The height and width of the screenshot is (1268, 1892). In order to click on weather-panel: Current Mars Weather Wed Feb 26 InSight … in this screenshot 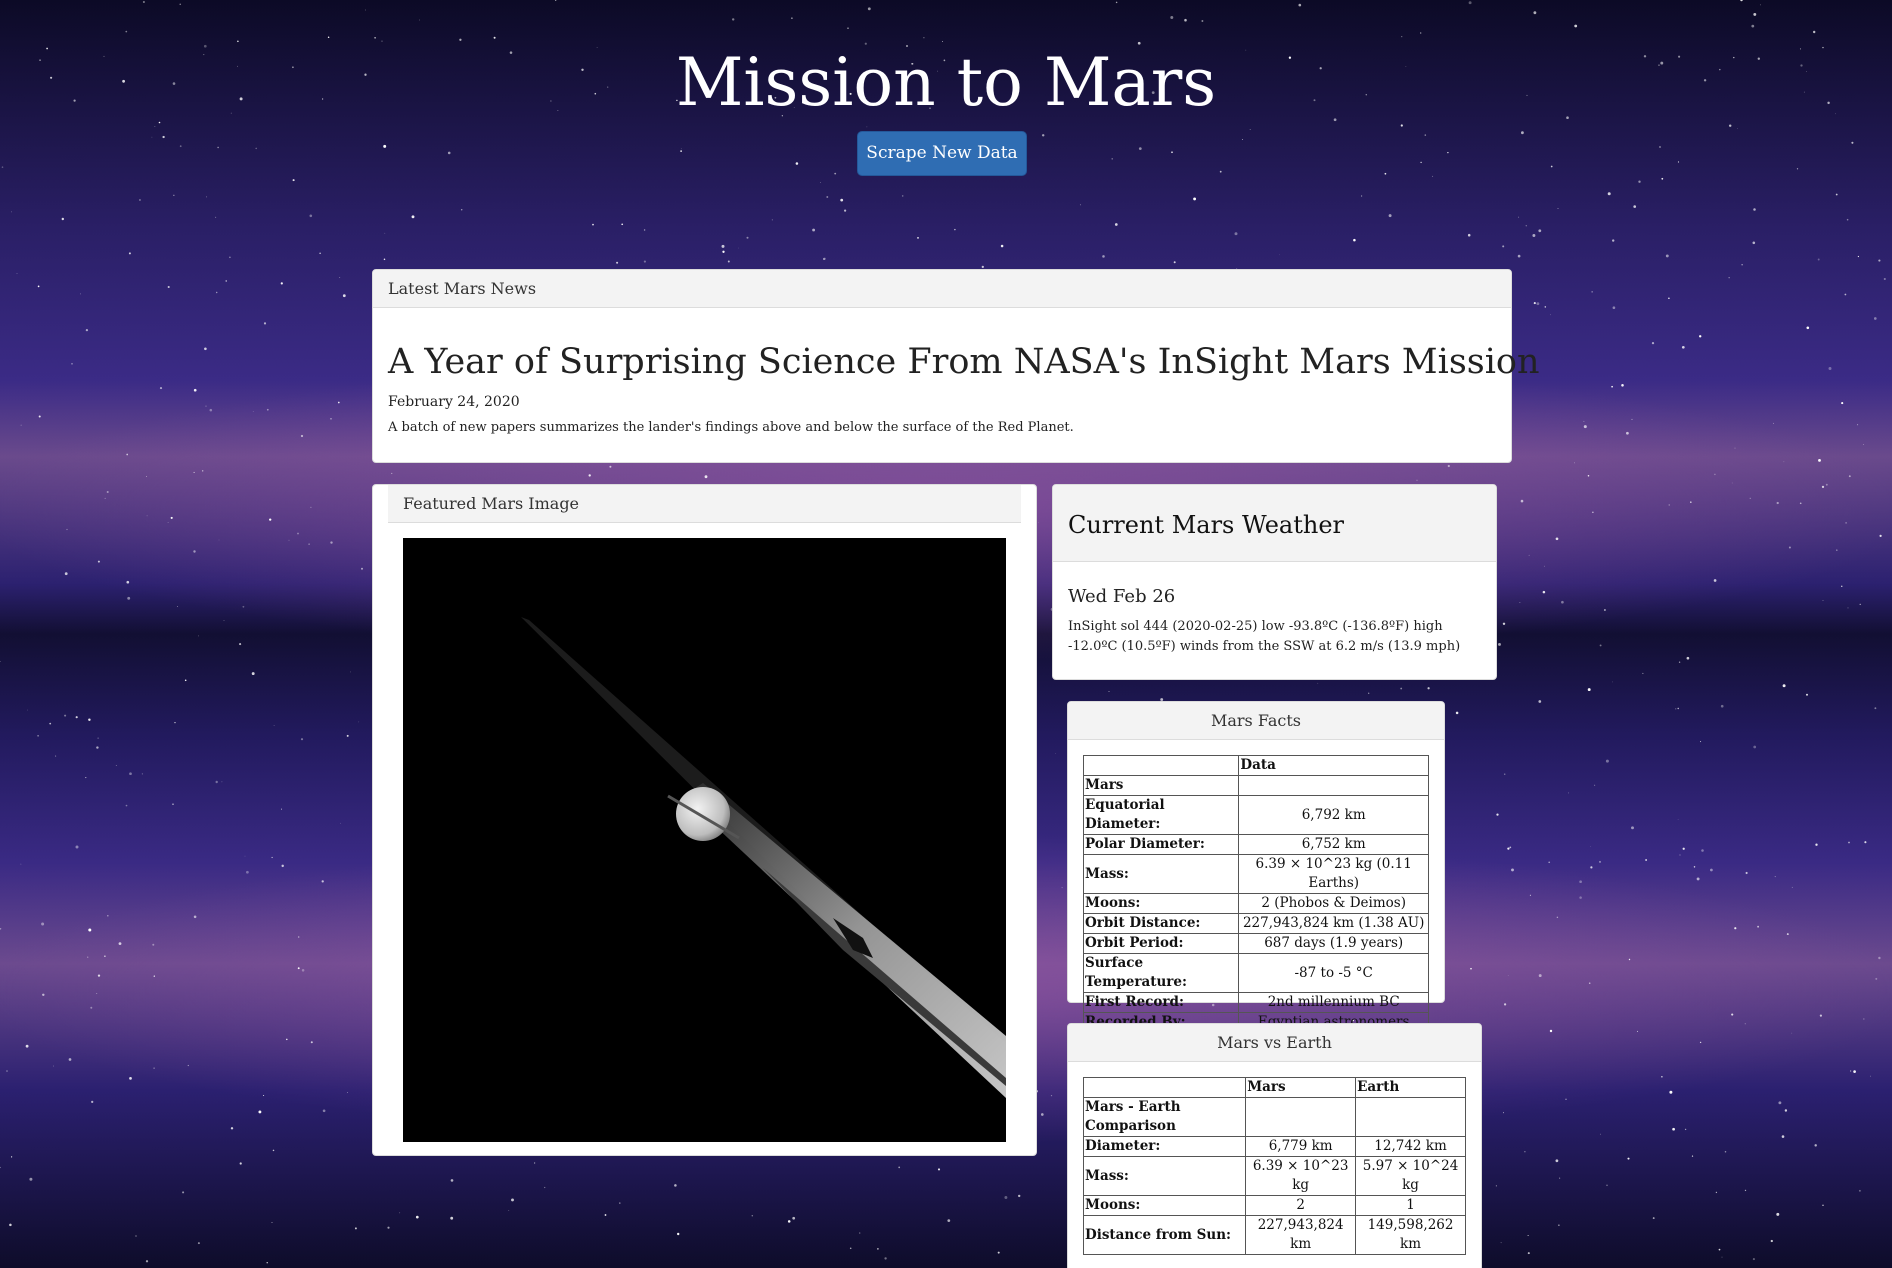, I will do `click(1274, 582)`.